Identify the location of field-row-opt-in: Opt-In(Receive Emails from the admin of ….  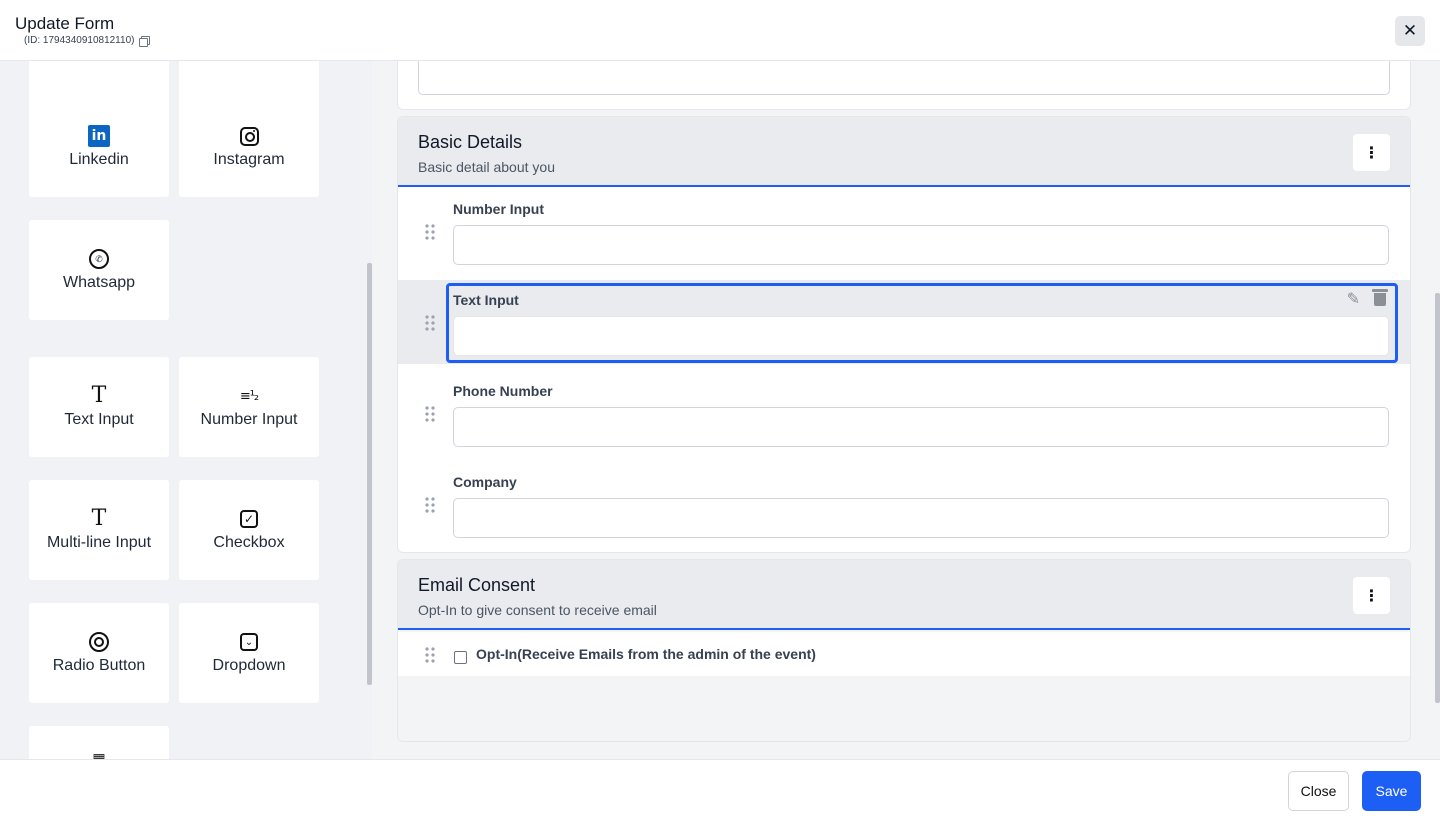
(904, 654).